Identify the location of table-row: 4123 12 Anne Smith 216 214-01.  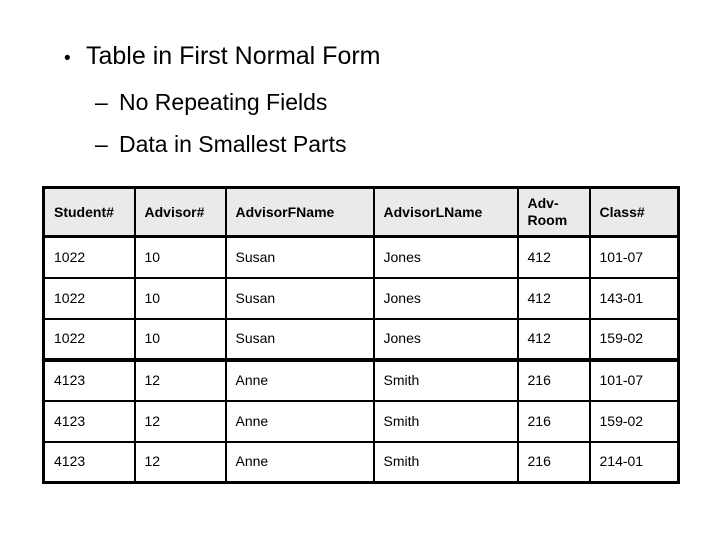
(361, 462).